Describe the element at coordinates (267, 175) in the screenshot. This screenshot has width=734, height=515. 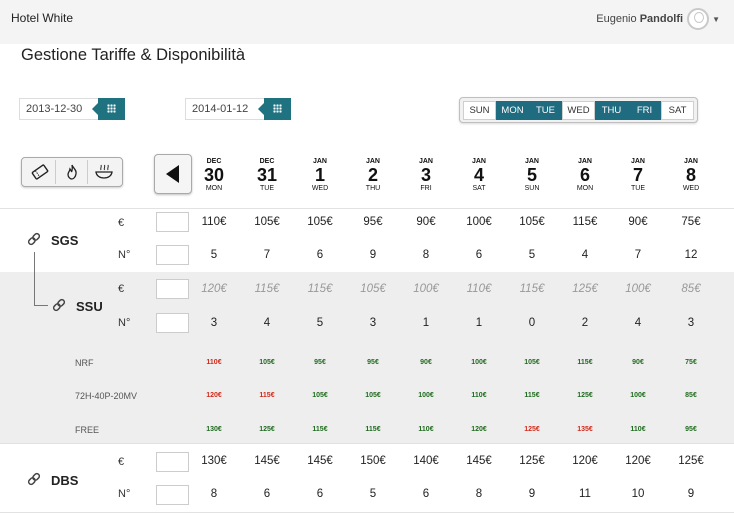
I see `date-day: 31` at that location.